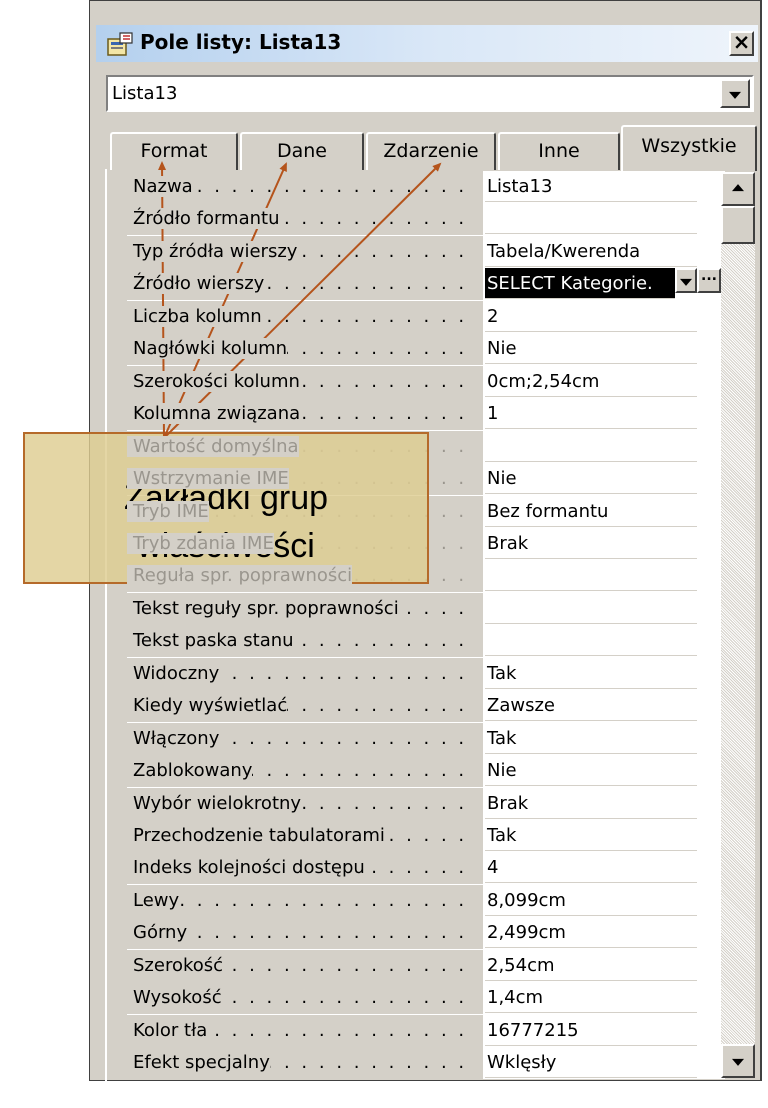  What do you see at coordinates (256, 835) in the screenshot?
I see `property-label-text: Przechodzenie tabulatorami` at bounding box center [256, 835].